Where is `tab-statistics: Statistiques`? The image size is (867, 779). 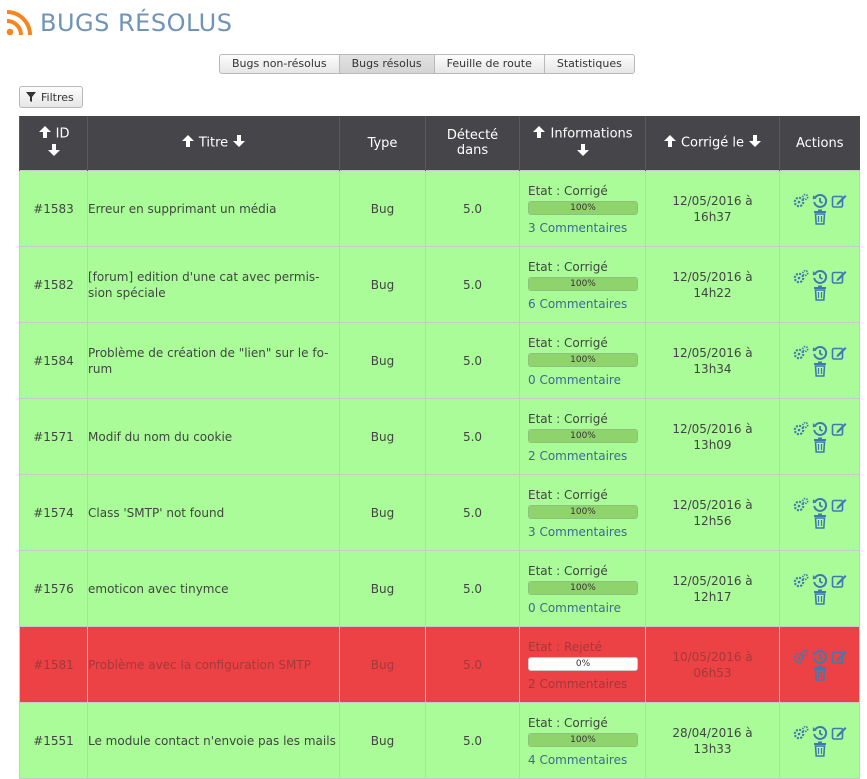
tab-statistics: Statistiques is located at coordinates (589, 64).